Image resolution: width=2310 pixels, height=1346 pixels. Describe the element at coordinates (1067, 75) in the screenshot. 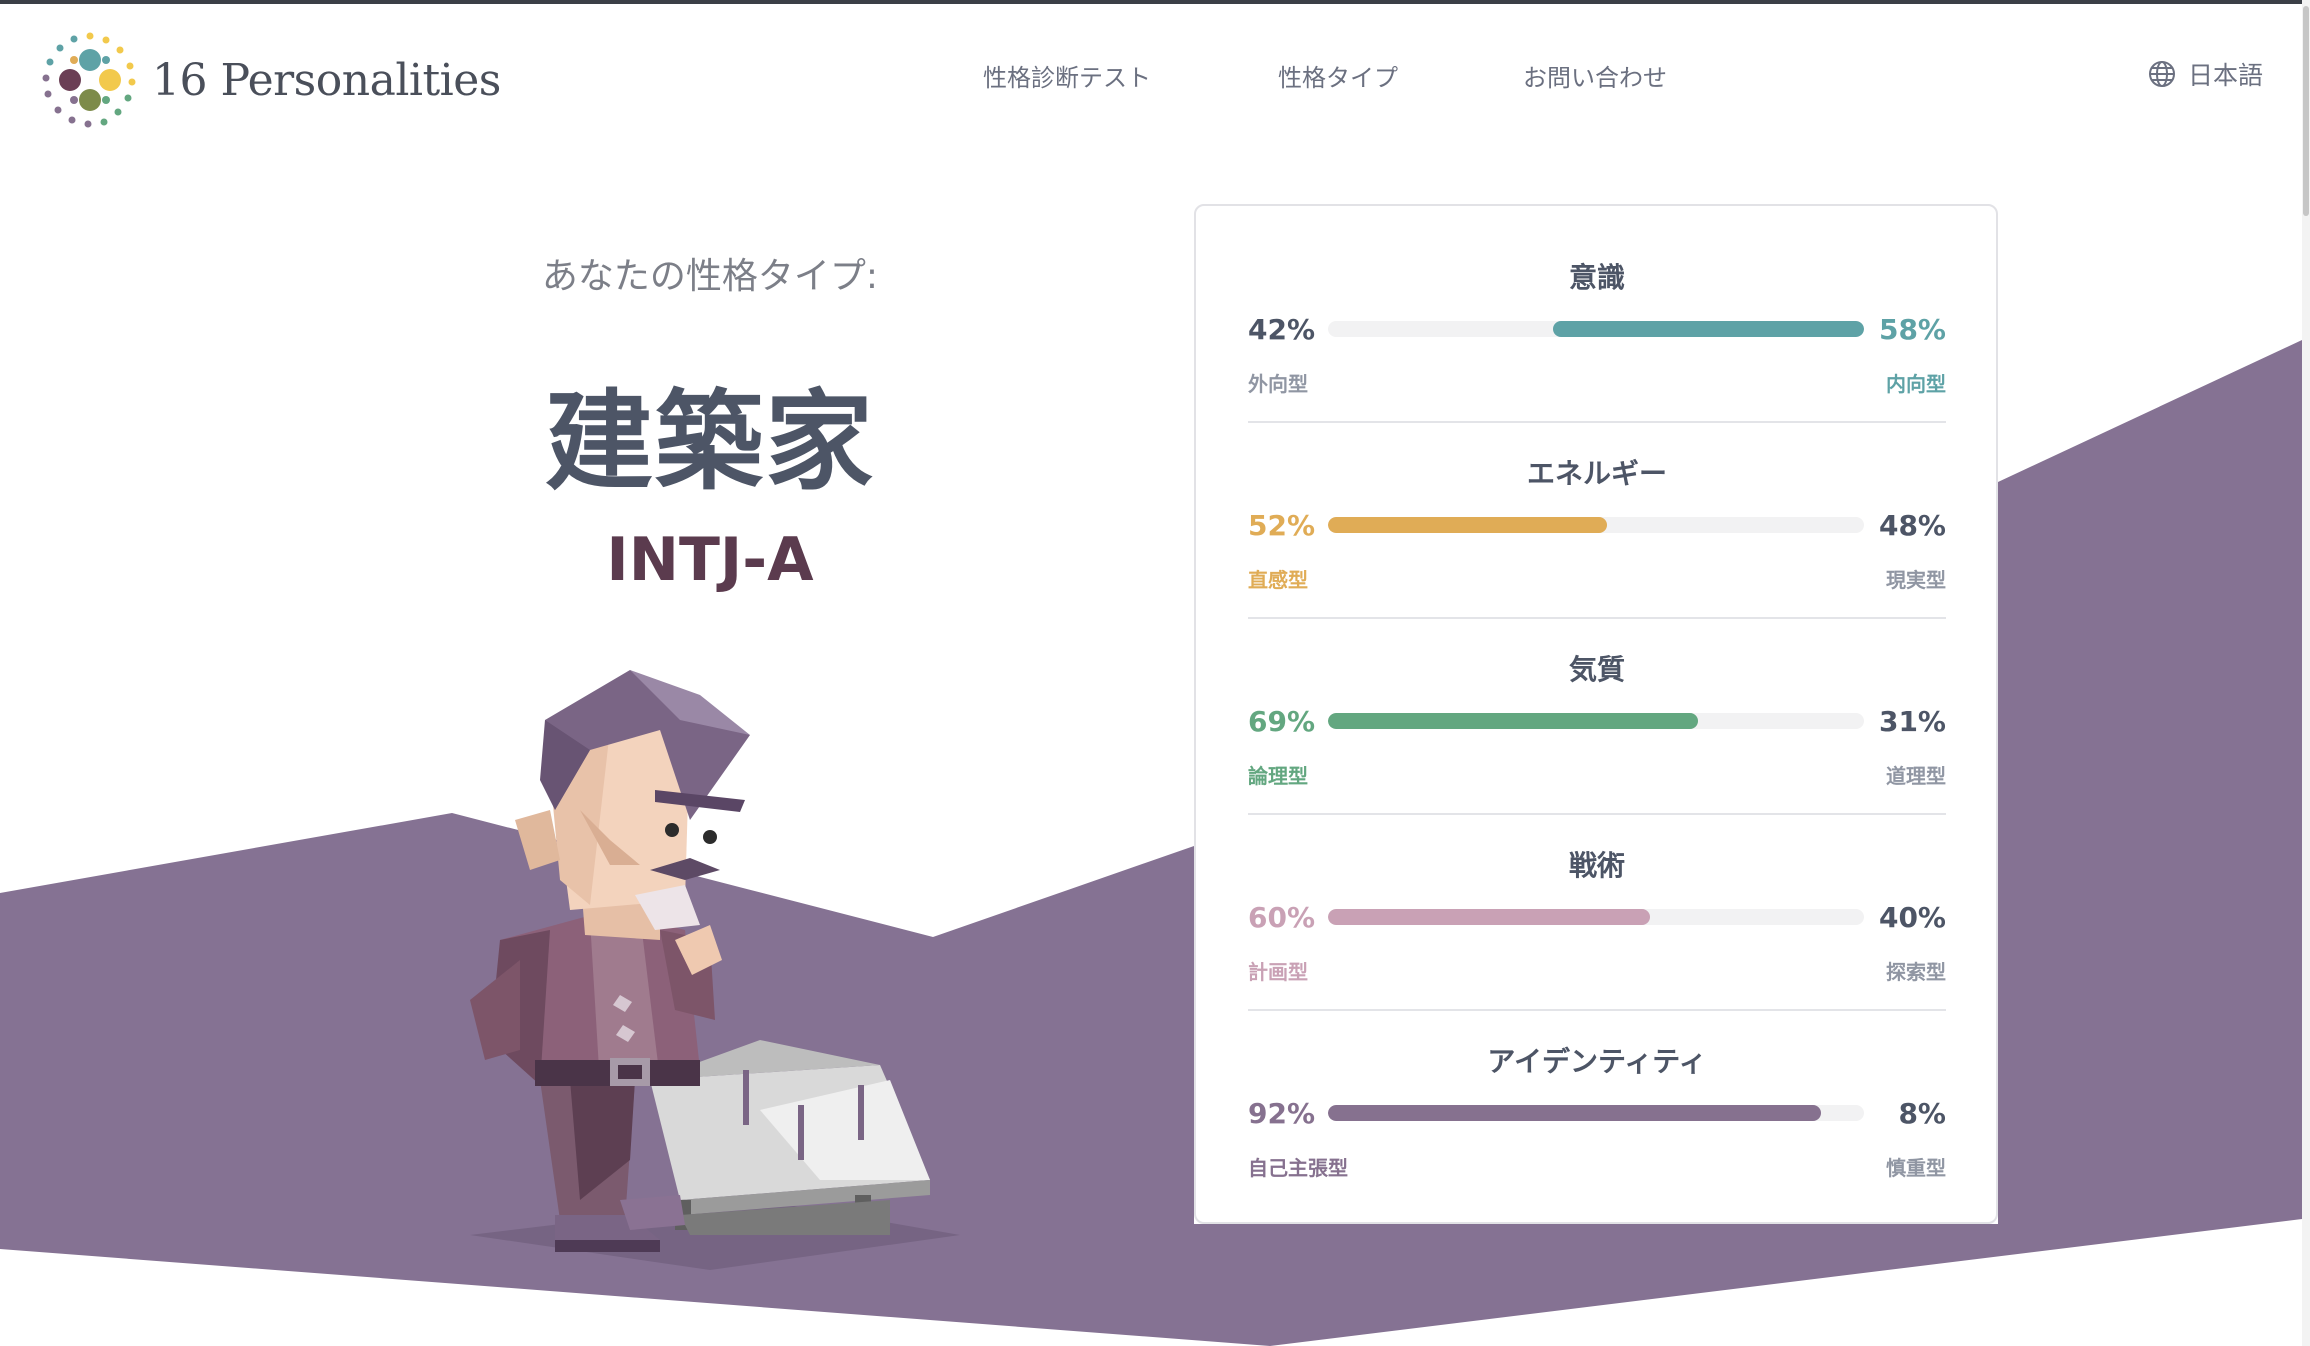

I see `nav-item-test: 性格診断テスト` at that location.